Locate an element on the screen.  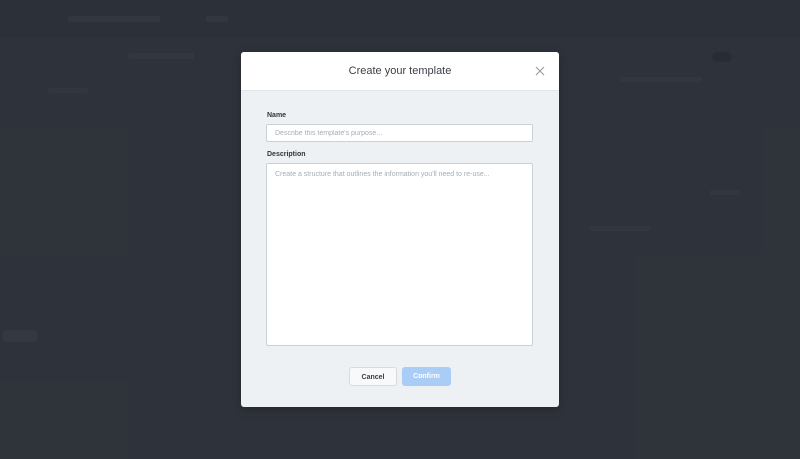
cancel-button: Cancel is located at coordinates (373, 376).